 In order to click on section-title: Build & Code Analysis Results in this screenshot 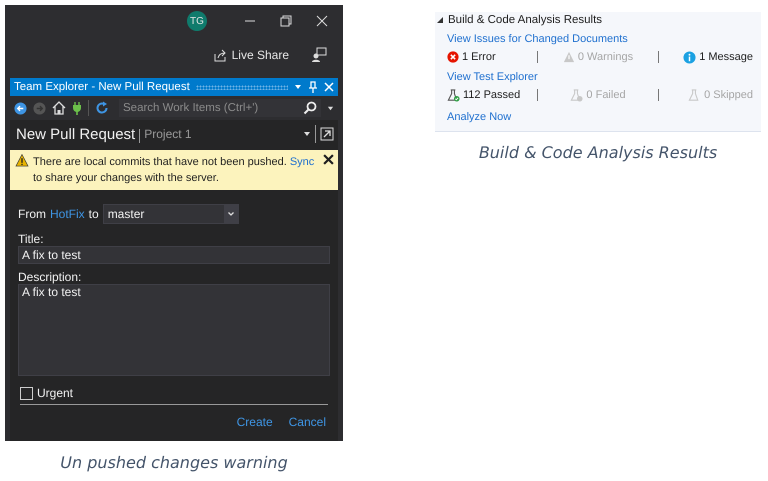, I will do `click(525, 20)`.